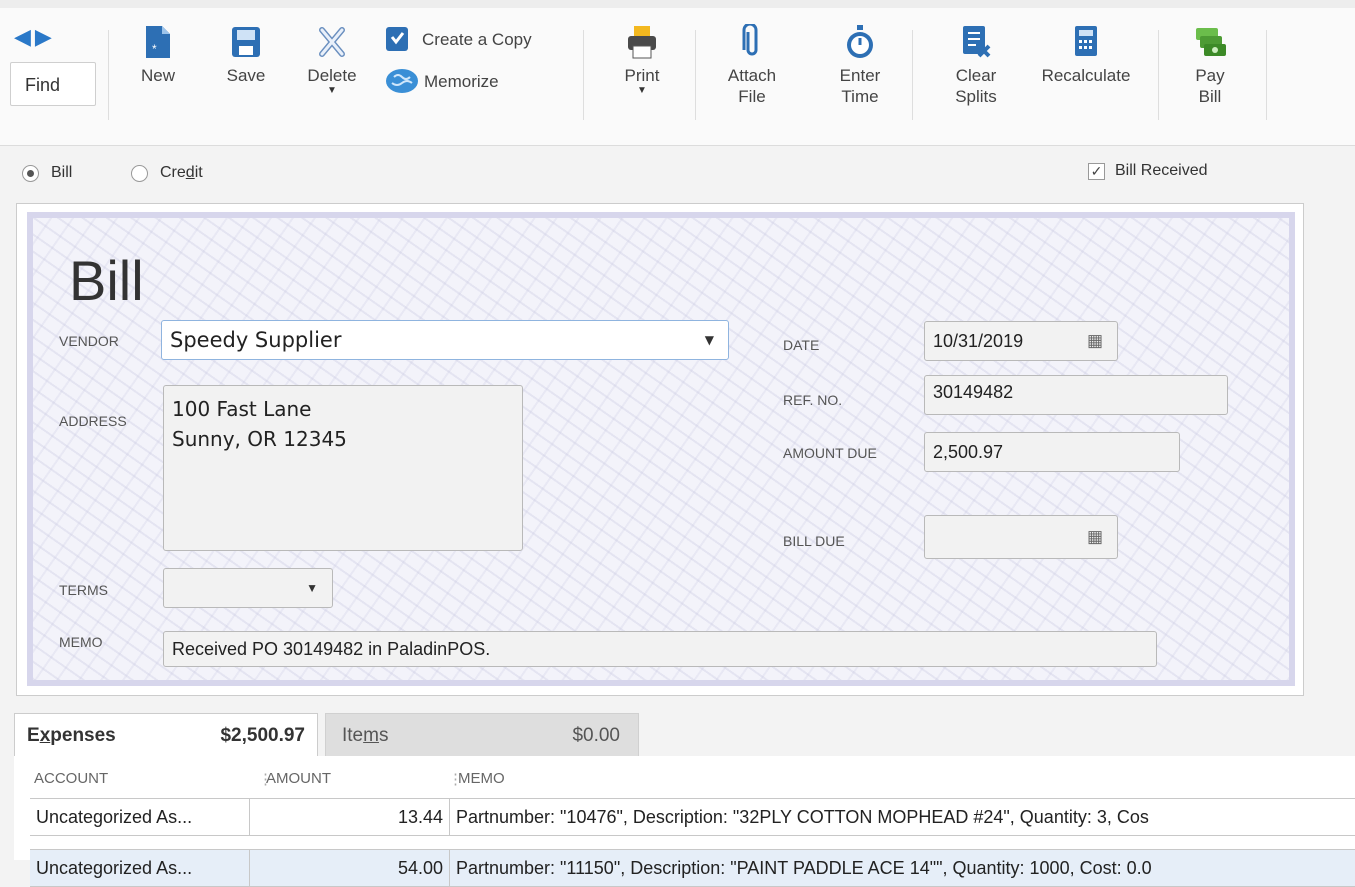  What do you see at coordinates (977, 42) in the screenshot?
I see `clear-splits-icon` at bounding box center [977, 42].